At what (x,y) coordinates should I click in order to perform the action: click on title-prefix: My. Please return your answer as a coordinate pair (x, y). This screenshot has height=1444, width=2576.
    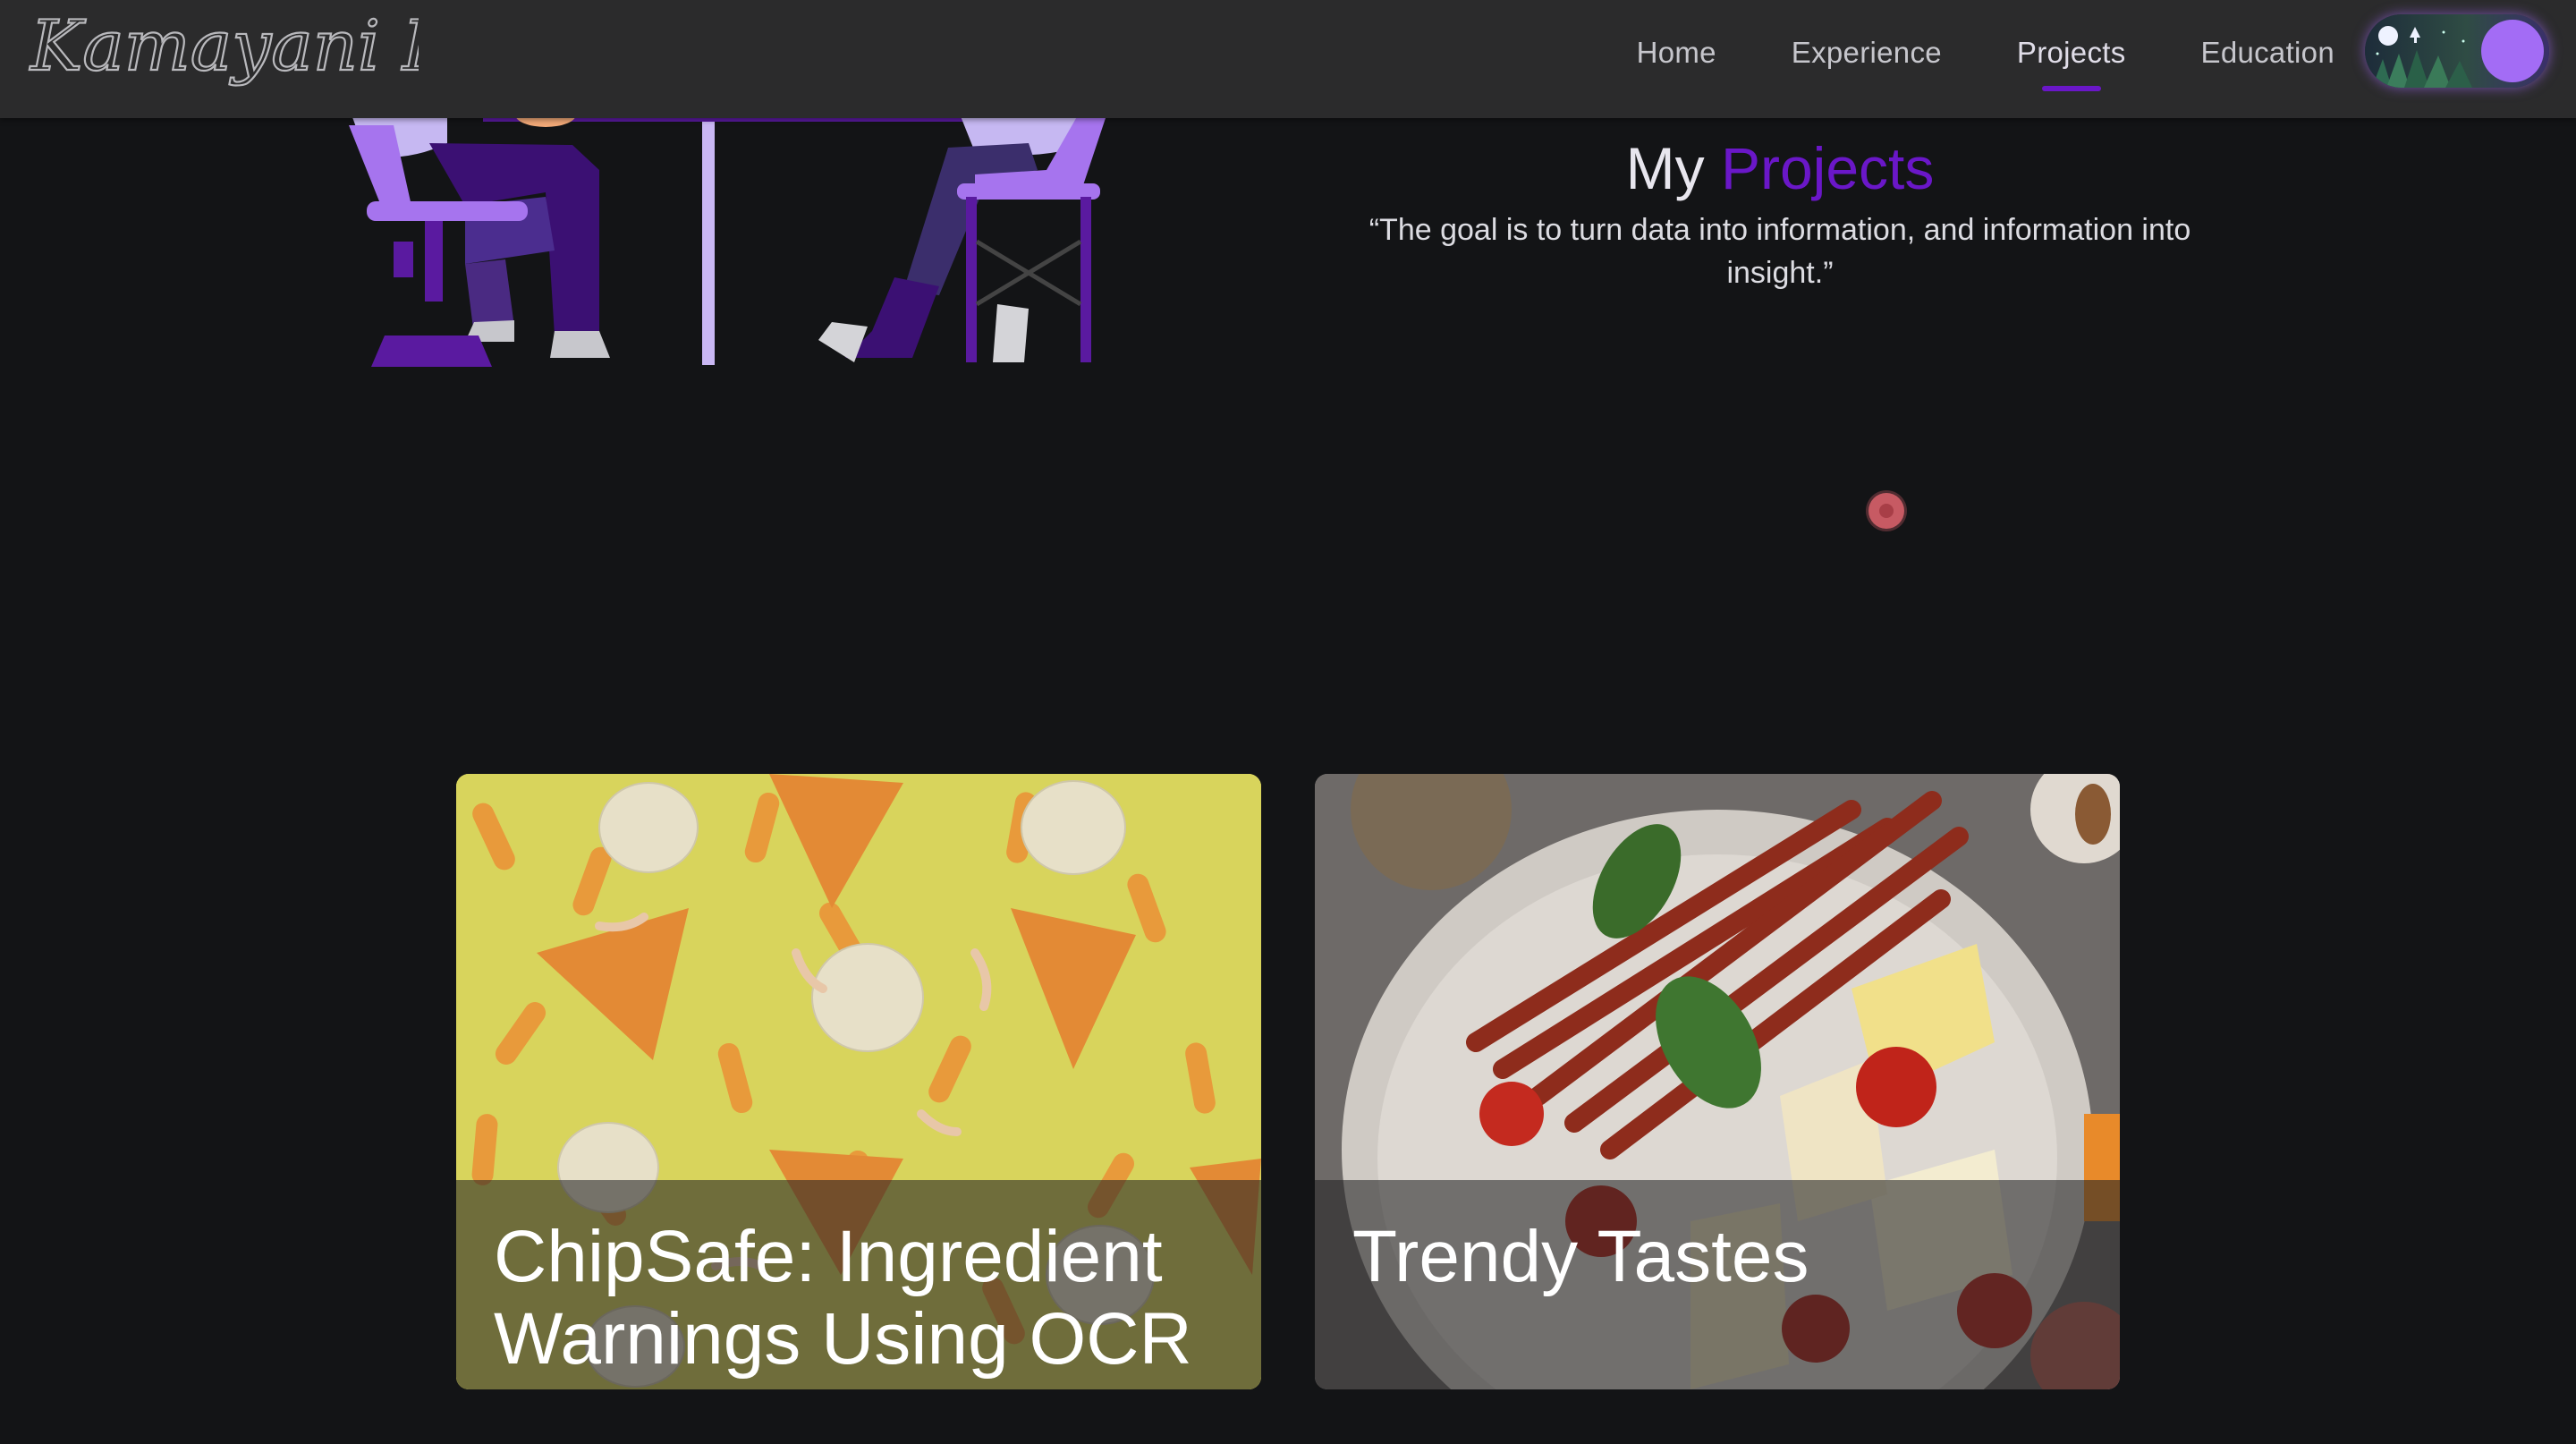
    Looking at the image, I should click on (1665, 168).